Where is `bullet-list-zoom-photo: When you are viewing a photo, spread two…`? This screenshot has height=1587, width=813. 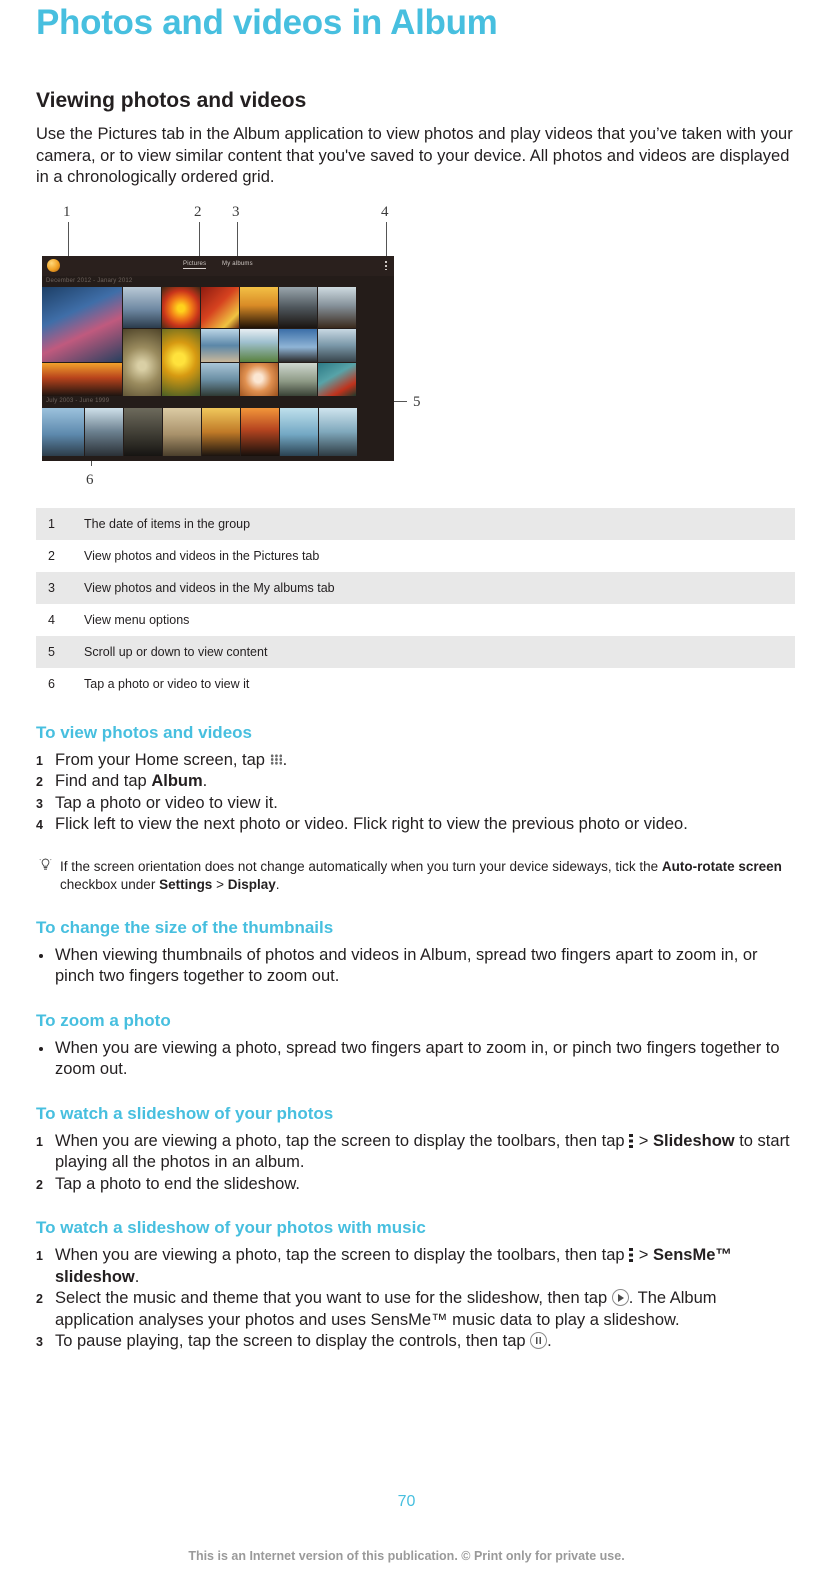 bullet-list-zoom-photo: When you are viewing a photo, spread two… is located at coordinates (415, 1056).